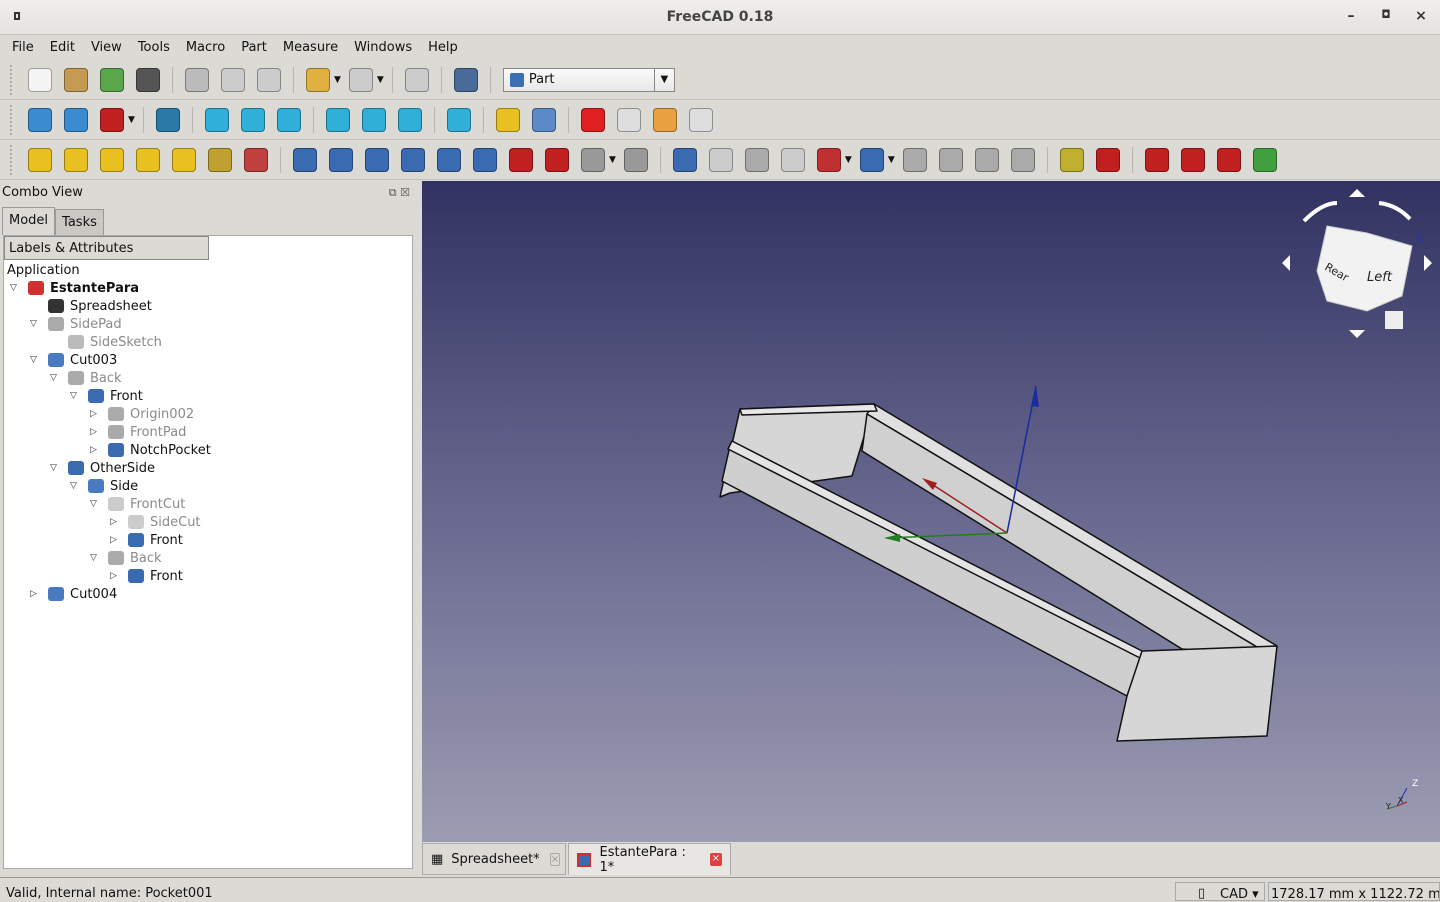 The height and width of the screenshot is (902, 1440). Describe the element at coordinates (416, 79) in the screenshot. I see `refresh-icon` at that location.